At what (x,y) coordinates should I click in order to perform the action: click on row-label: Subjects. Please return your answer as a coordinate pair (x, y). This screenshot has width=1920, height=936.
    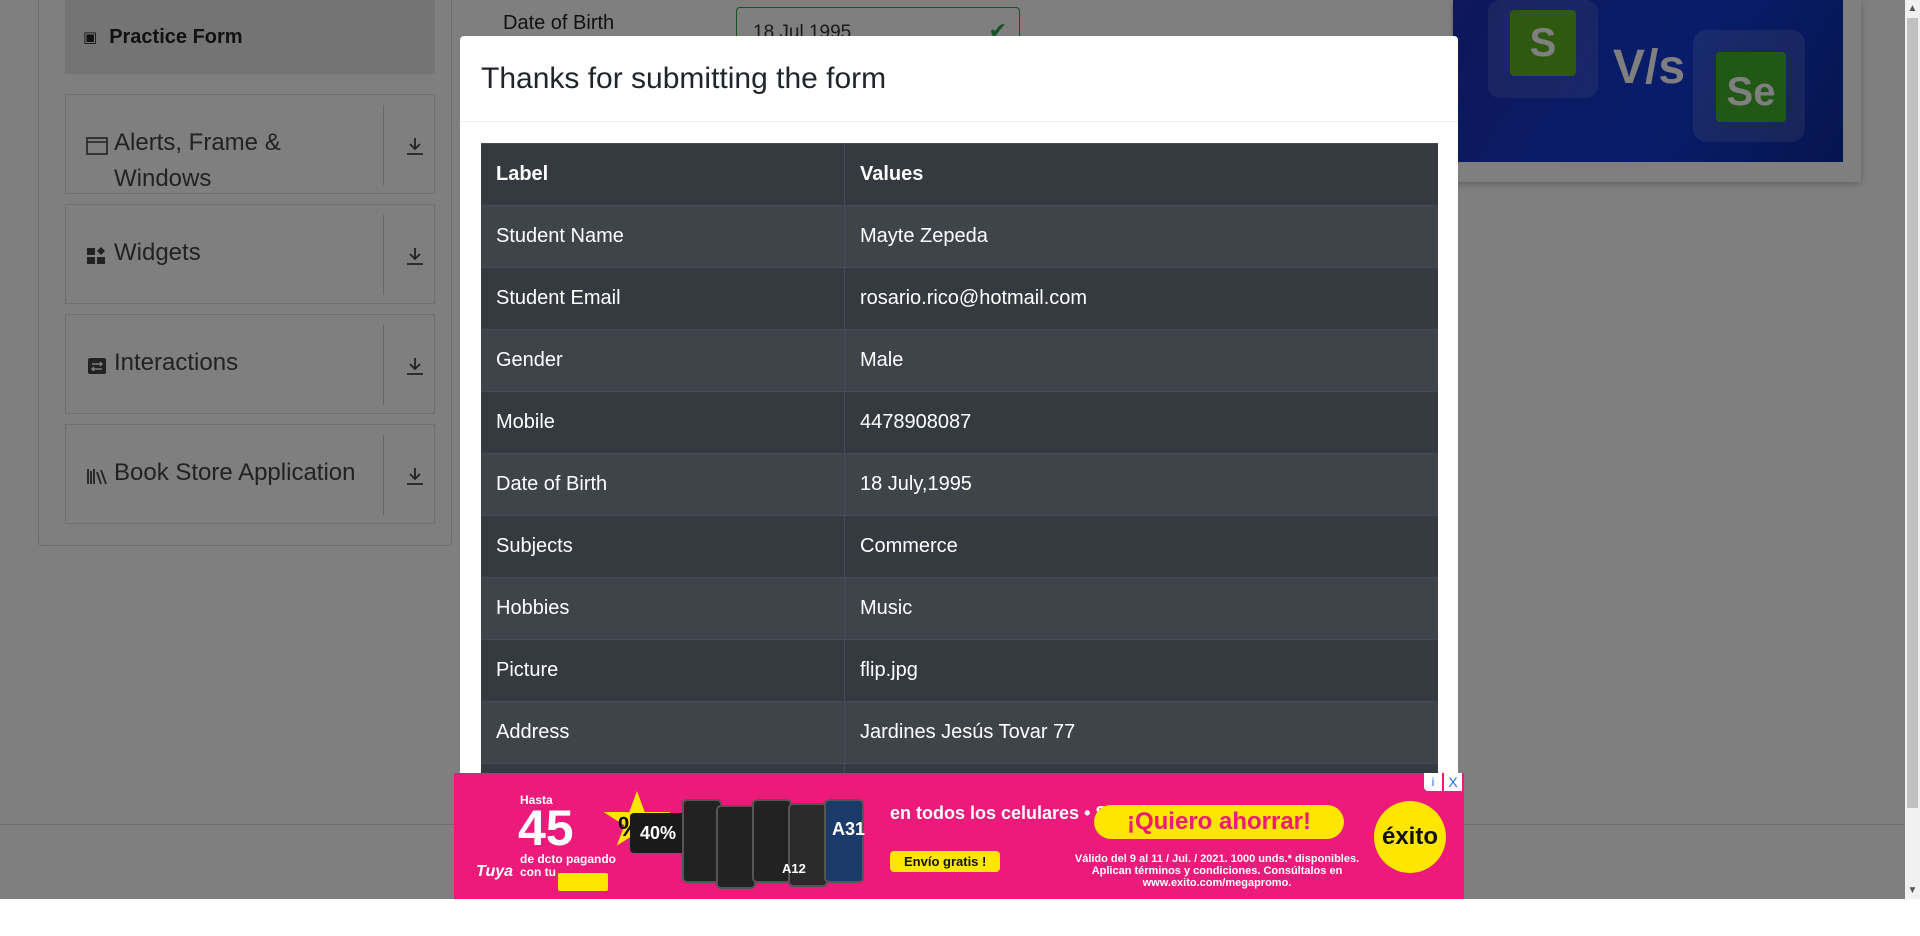
    Looking at the image, I should click on (663, 546).